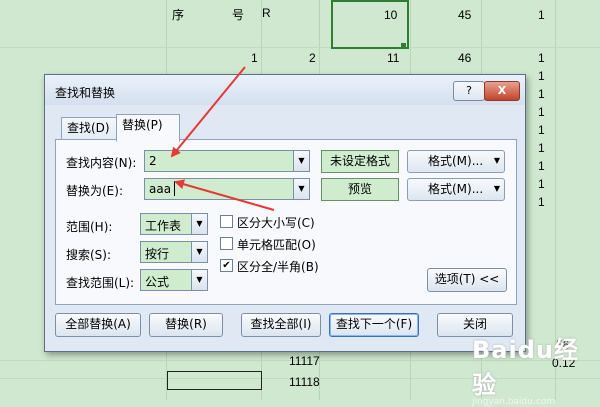 Image resolution: width=600 pixels, height=407 pixels. What do you see at coordinates (227, 161) in the screenshot?
I see `find-what-combobox: 2 ▼` at bounding box center [227, 161].